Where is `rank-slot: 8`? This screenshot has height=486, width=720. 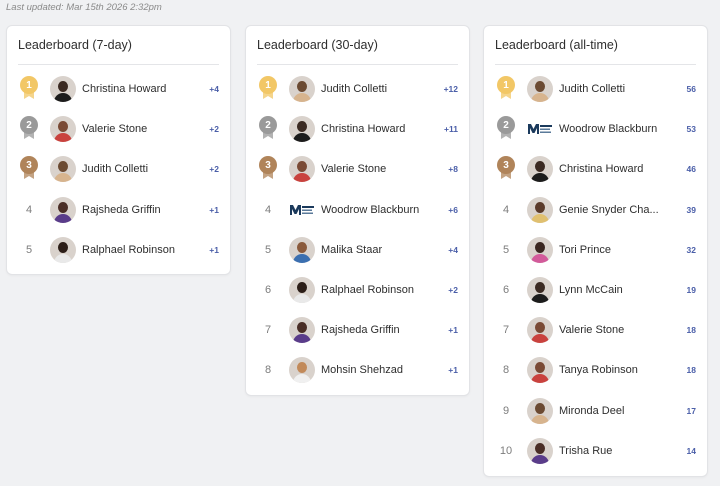
rank-slot: 8 is located at coordinates (268, 370).